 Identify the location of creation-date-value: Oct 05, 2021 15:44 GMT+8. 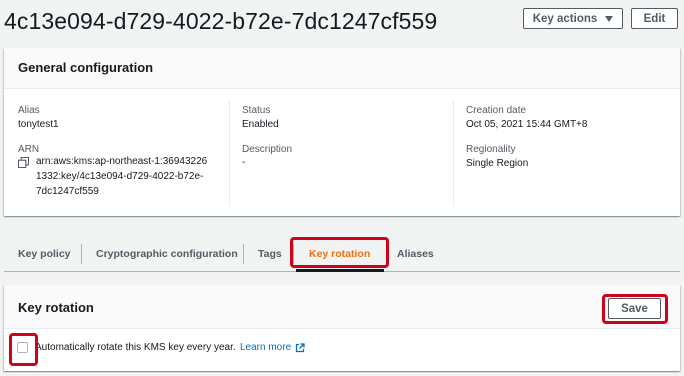
(527, 124).